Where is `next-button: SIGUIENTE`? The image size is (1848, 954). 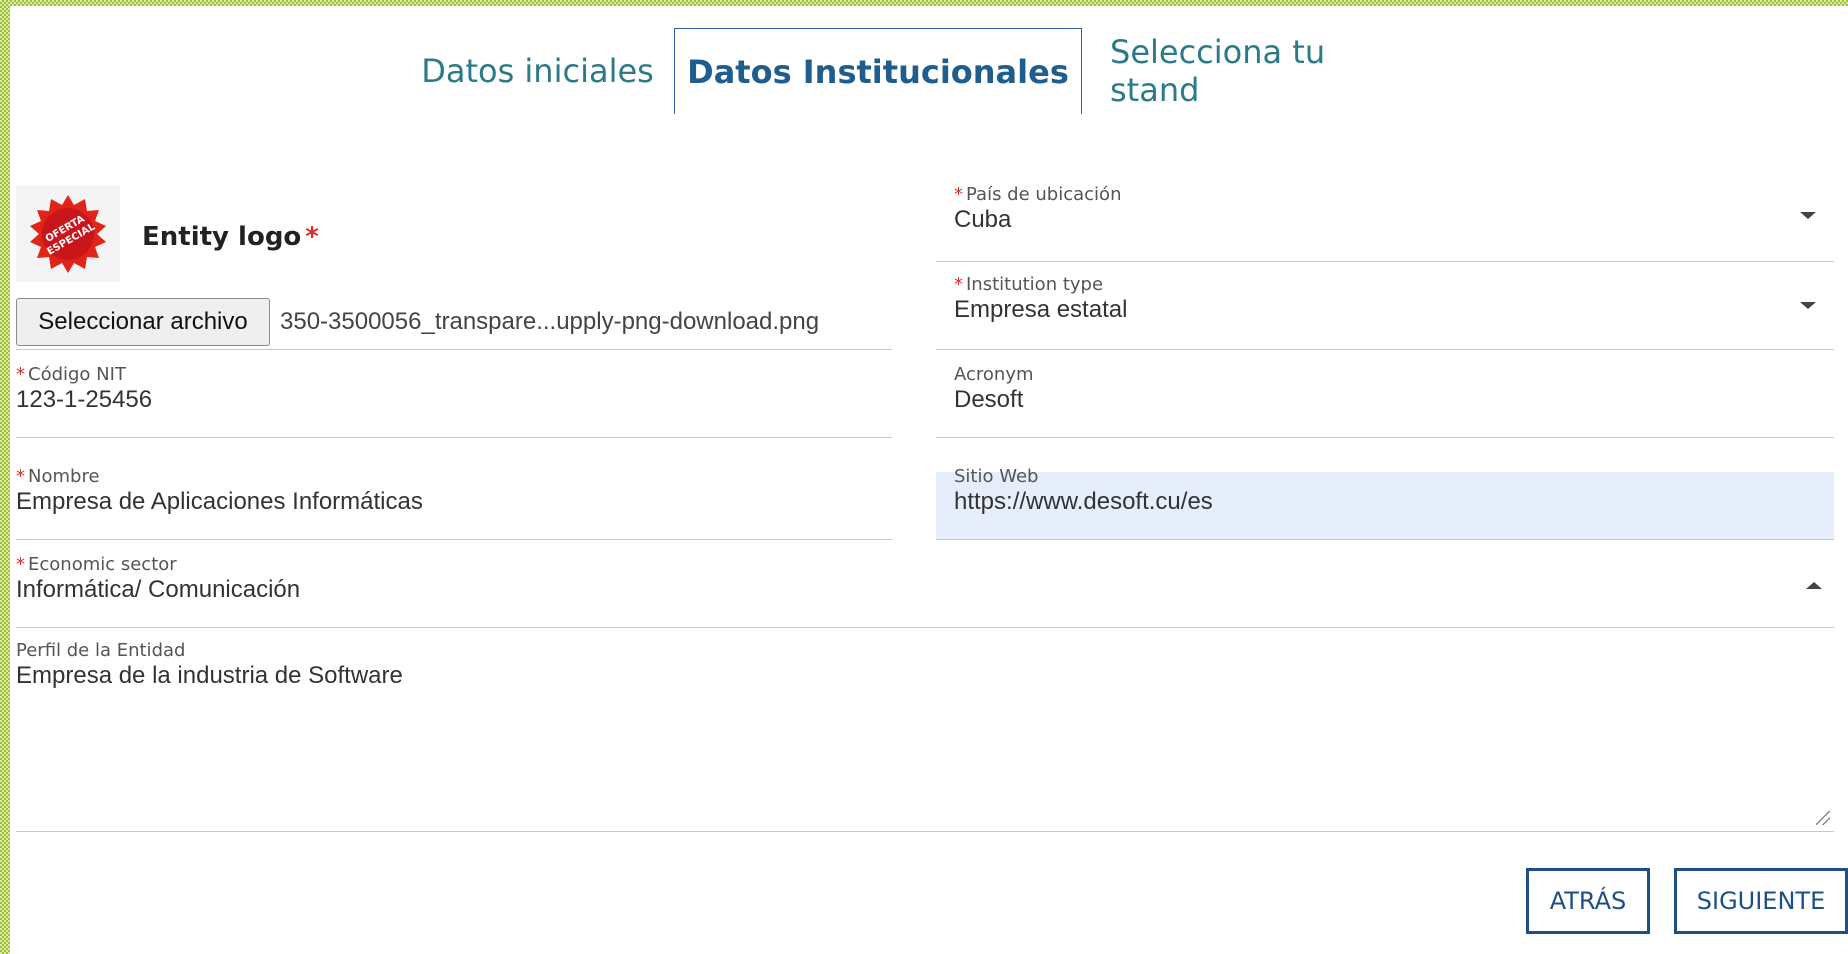
next-button: SIGUIENTE is located at coordinates (1761, 901).